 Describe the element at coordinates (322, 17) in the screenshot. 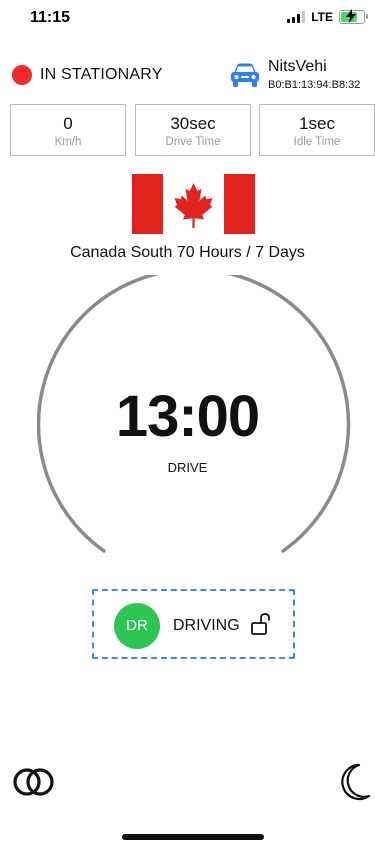

I see `network-type: LTE` at that location.